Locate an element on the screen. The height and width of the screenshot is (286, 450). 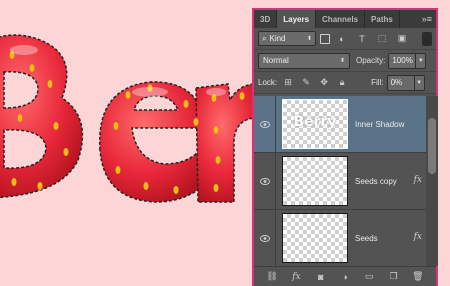
layer-thumbnail: Berry is located at coordinates (315, 124).